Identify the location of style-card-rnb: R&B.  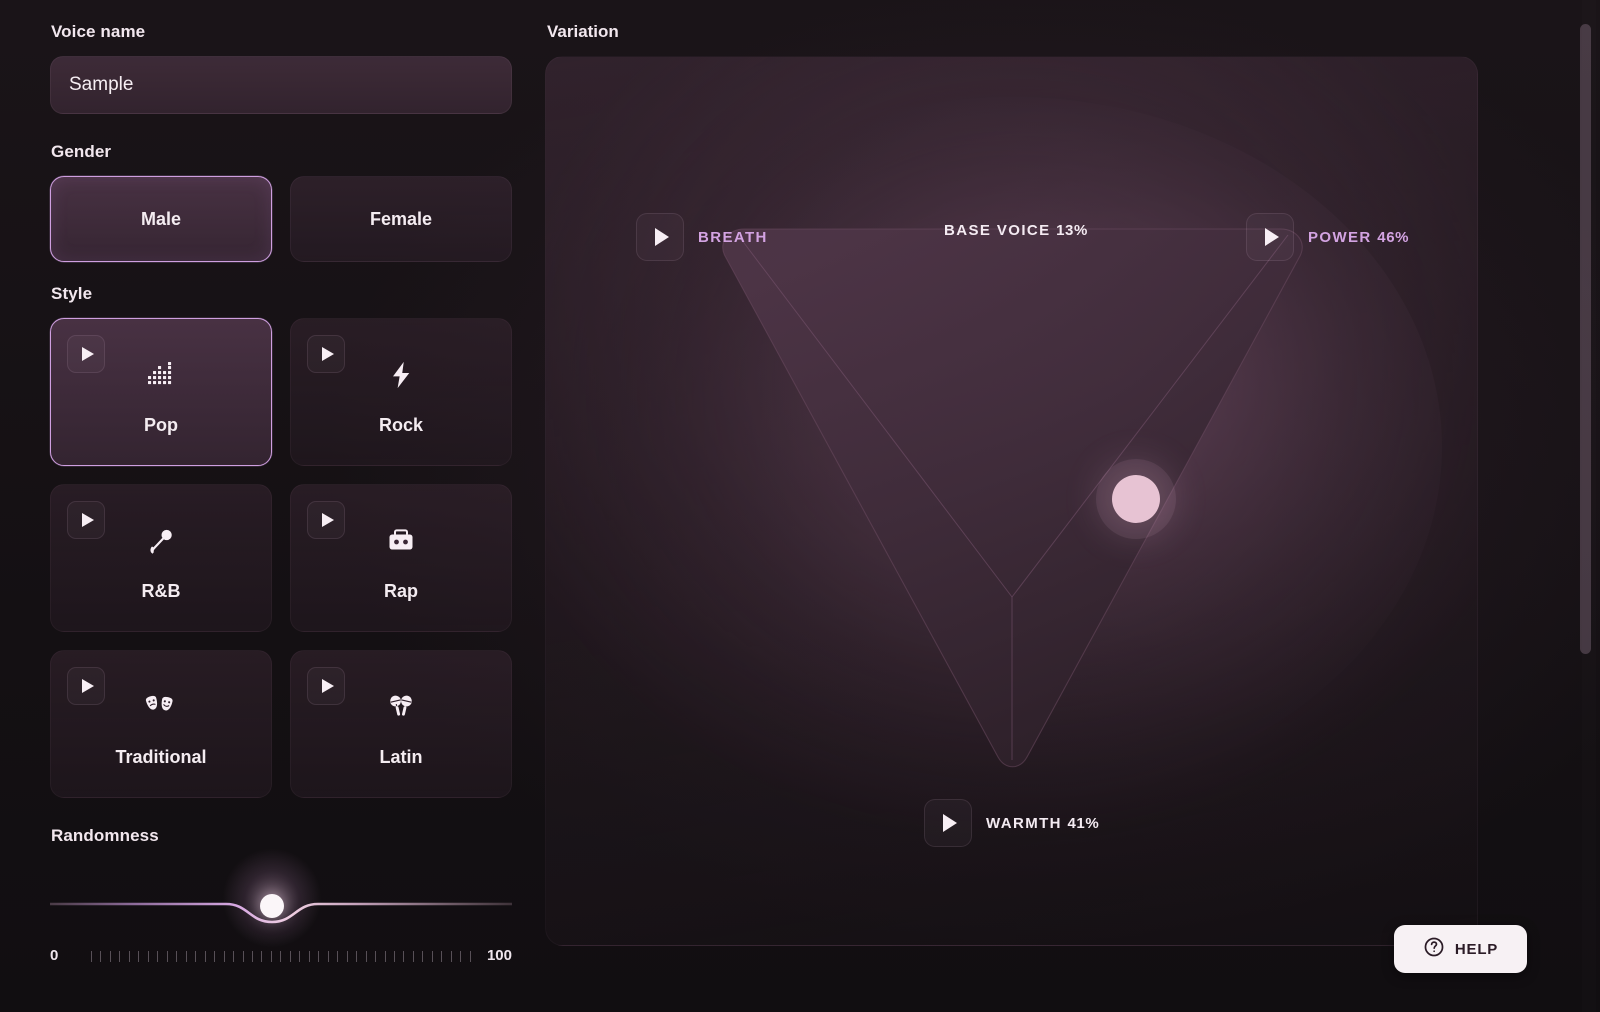
(161, 558).